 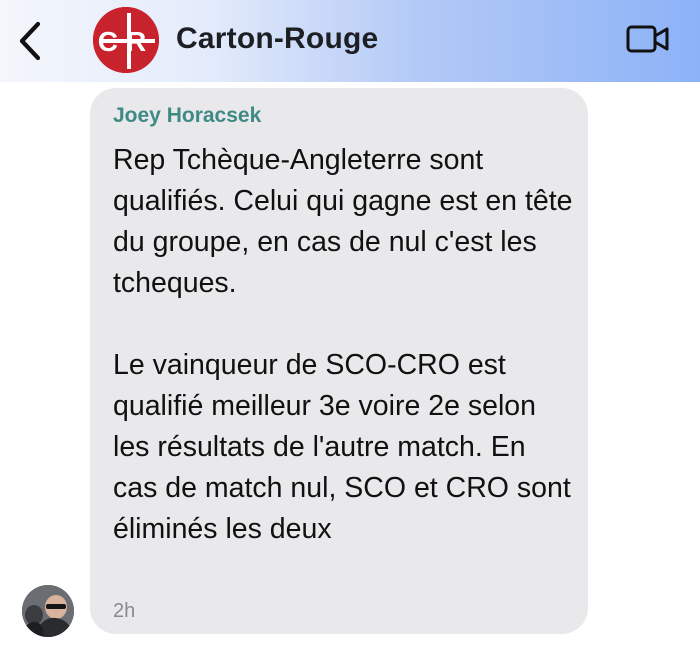 I want to click on chat-header: CR Carton-Rouge, so click(x=350, y=41).